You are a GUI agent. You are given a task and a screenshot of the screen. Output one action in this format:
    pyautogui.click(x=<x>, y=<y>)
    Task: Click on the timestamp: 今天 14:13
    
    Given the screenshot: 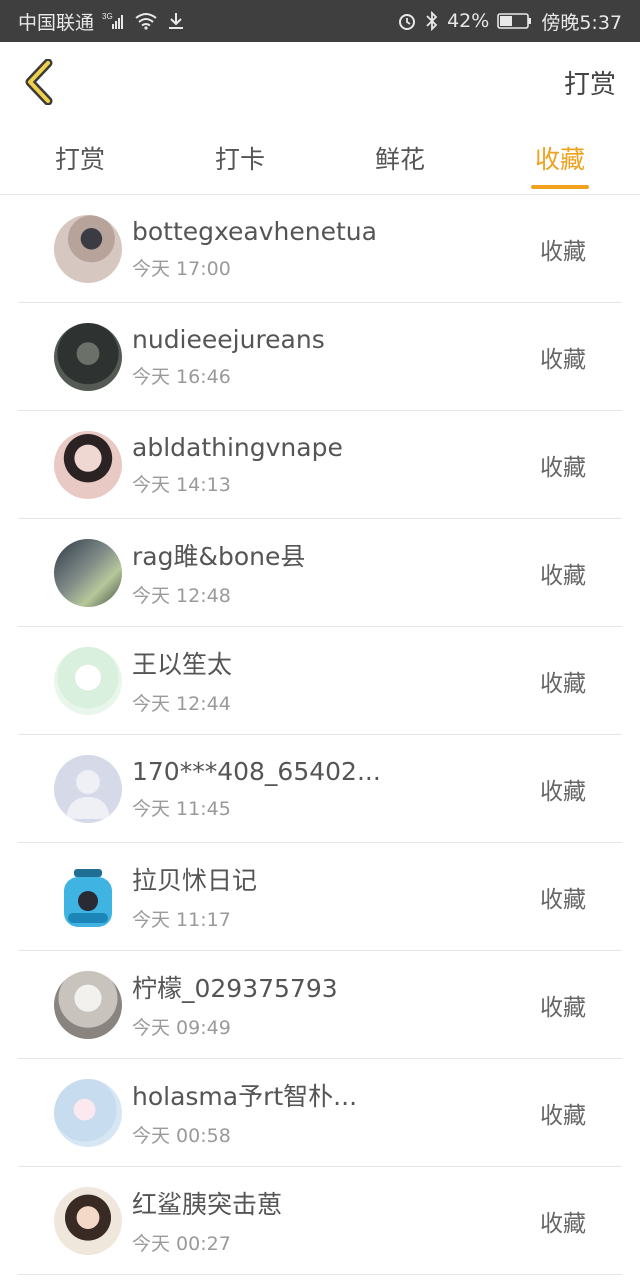 What is the action you would take?
    pyautogui.click(x=181, y=484)
    